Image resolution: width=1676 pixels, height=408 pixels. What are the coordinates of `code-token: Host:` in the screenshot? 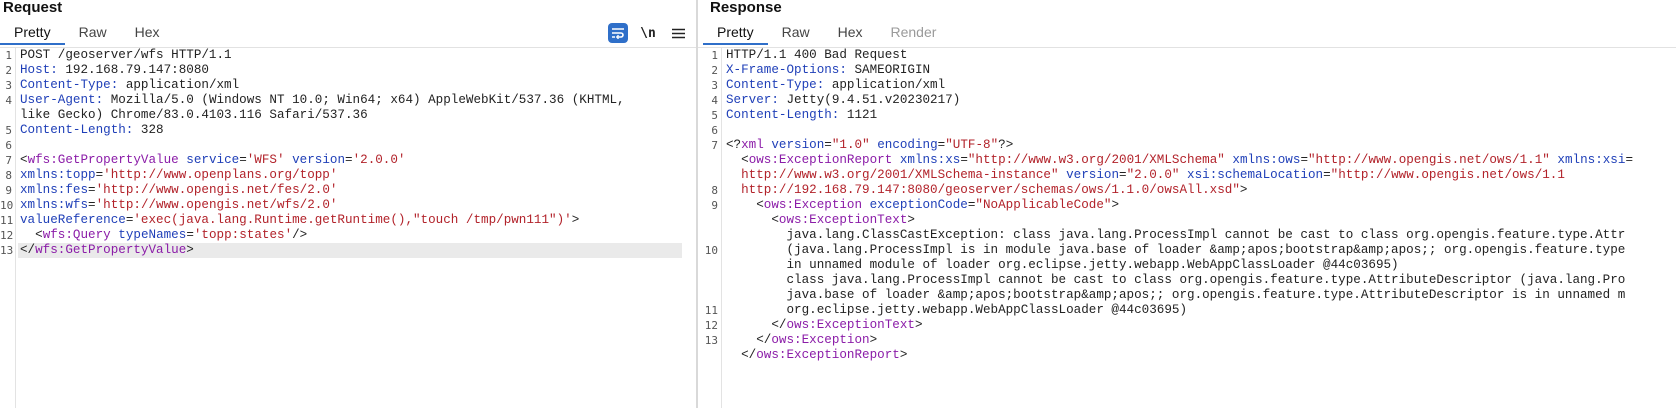 It's located at (43, 70).